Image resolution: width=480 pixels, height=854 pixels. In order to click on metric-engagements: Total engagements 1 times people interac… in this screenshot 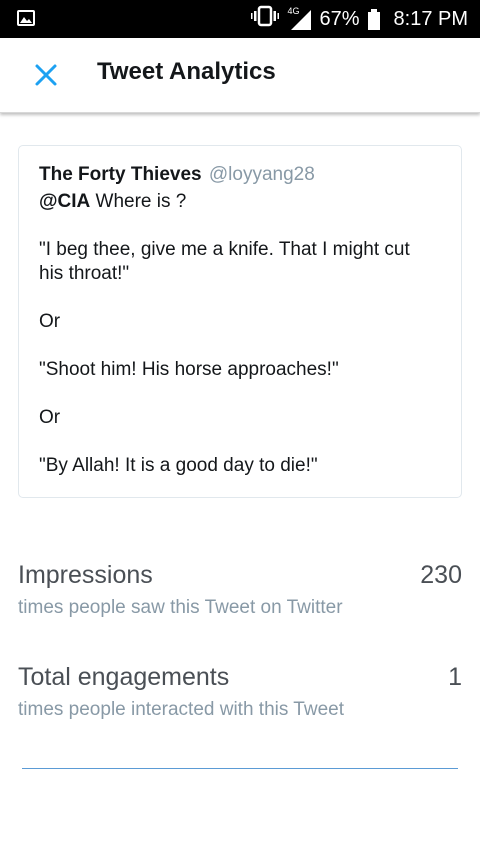, I will do `click(240, 693)`.